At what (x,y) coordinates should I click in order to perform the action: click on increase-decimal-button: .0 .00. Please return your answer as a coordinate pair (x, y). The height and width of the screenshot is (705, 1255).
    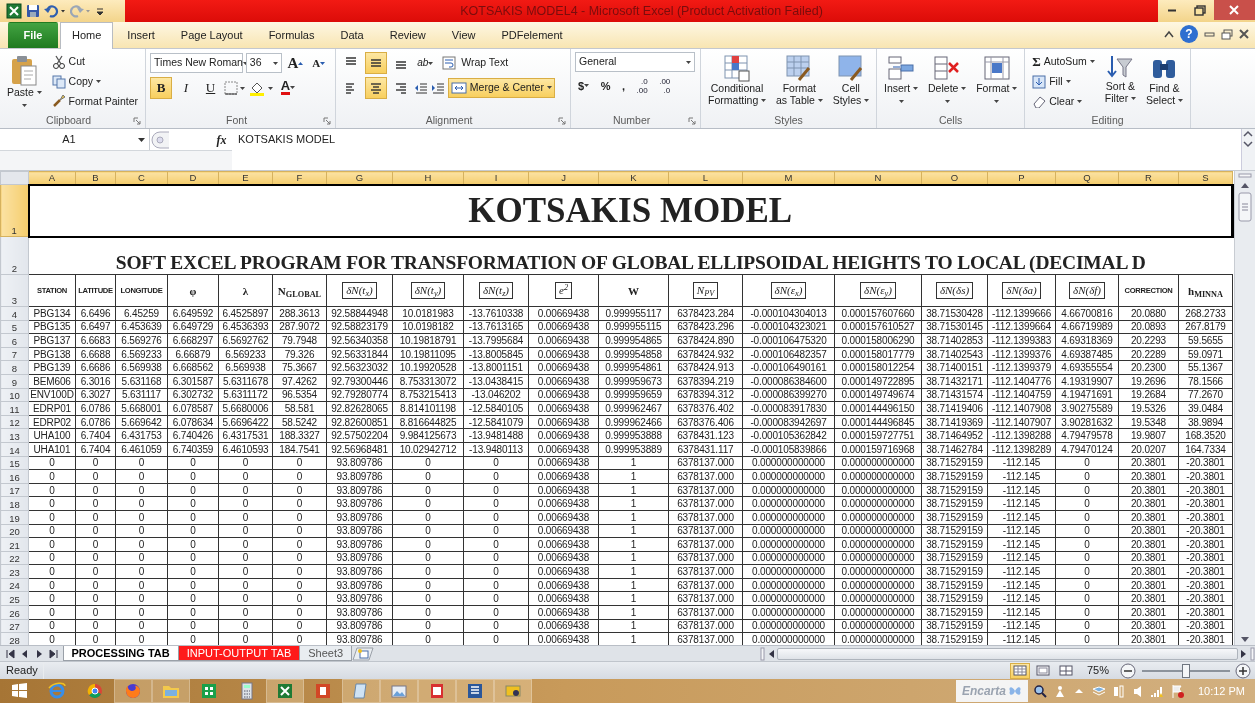
    Looking at the image, I should click on (642, 85).